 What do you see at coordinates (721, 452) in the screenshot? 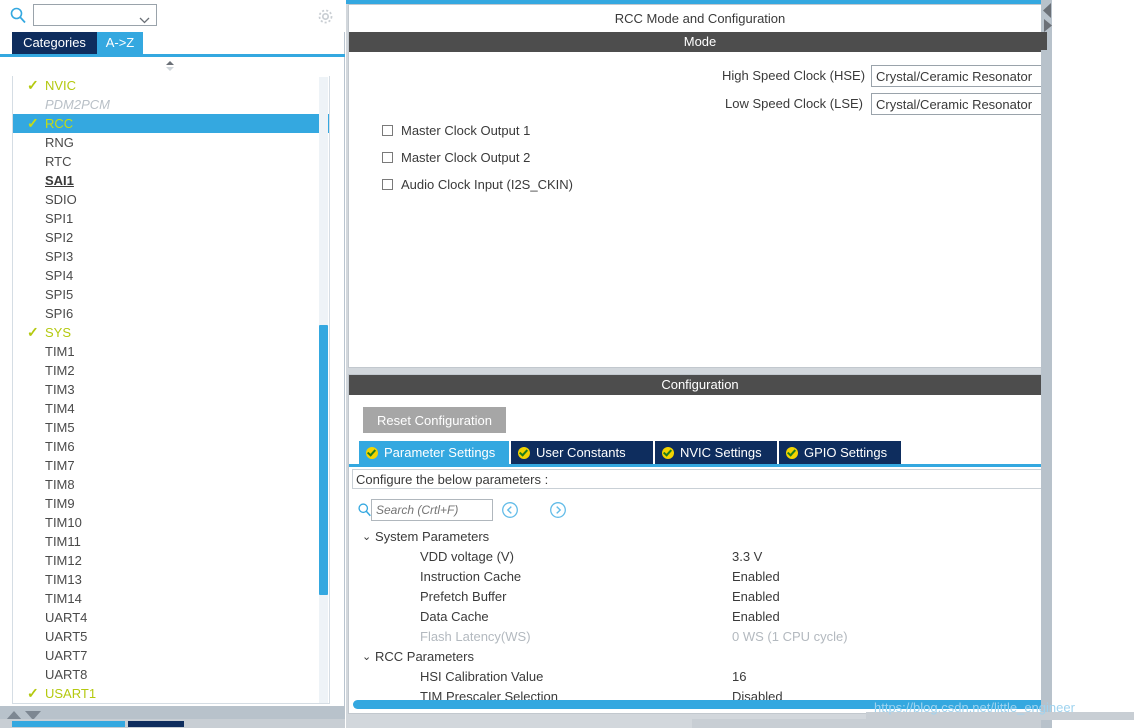
I see `tab-label: NVIC Settings` at bounding box center [721, 452].